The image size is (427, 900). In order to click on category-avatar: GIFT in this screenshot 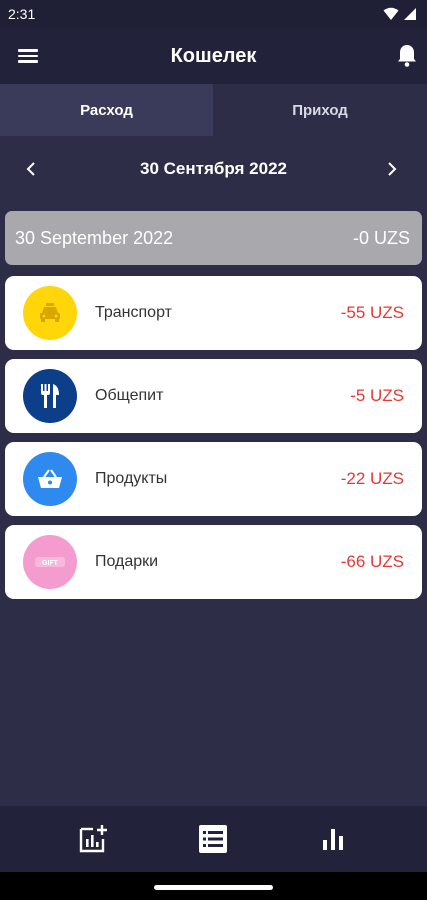, I will do `click(50, 562)`.